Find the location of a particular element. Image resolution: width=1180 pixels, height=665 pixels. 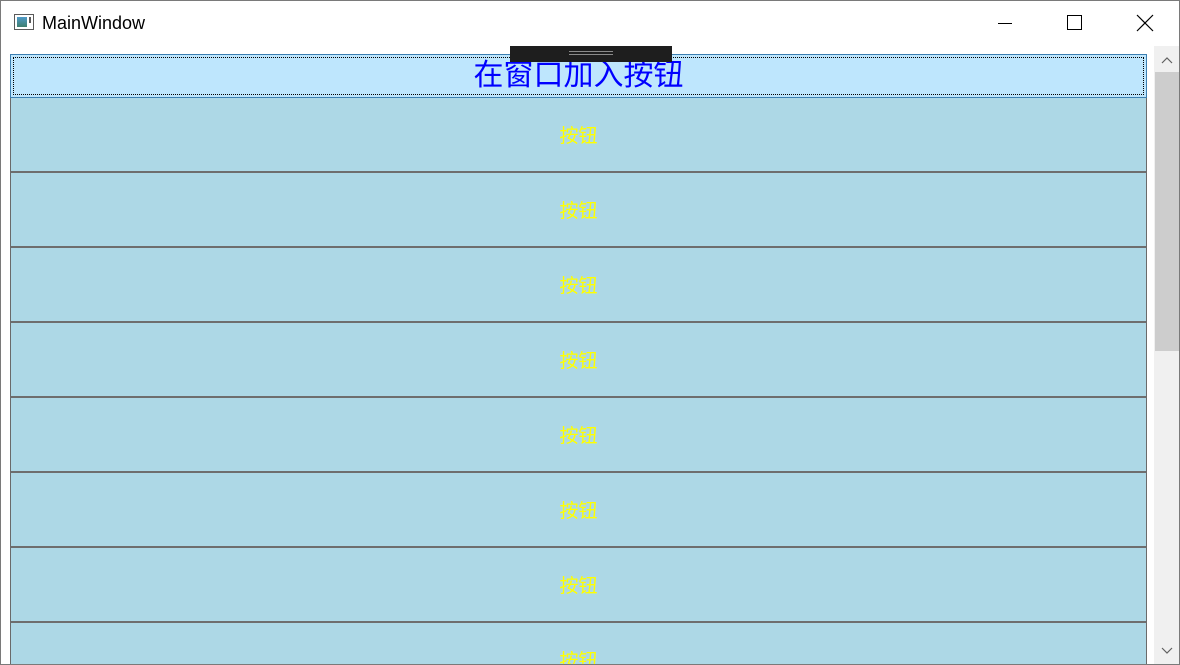

scroll-up-button is located at coordinates (1166, 60).